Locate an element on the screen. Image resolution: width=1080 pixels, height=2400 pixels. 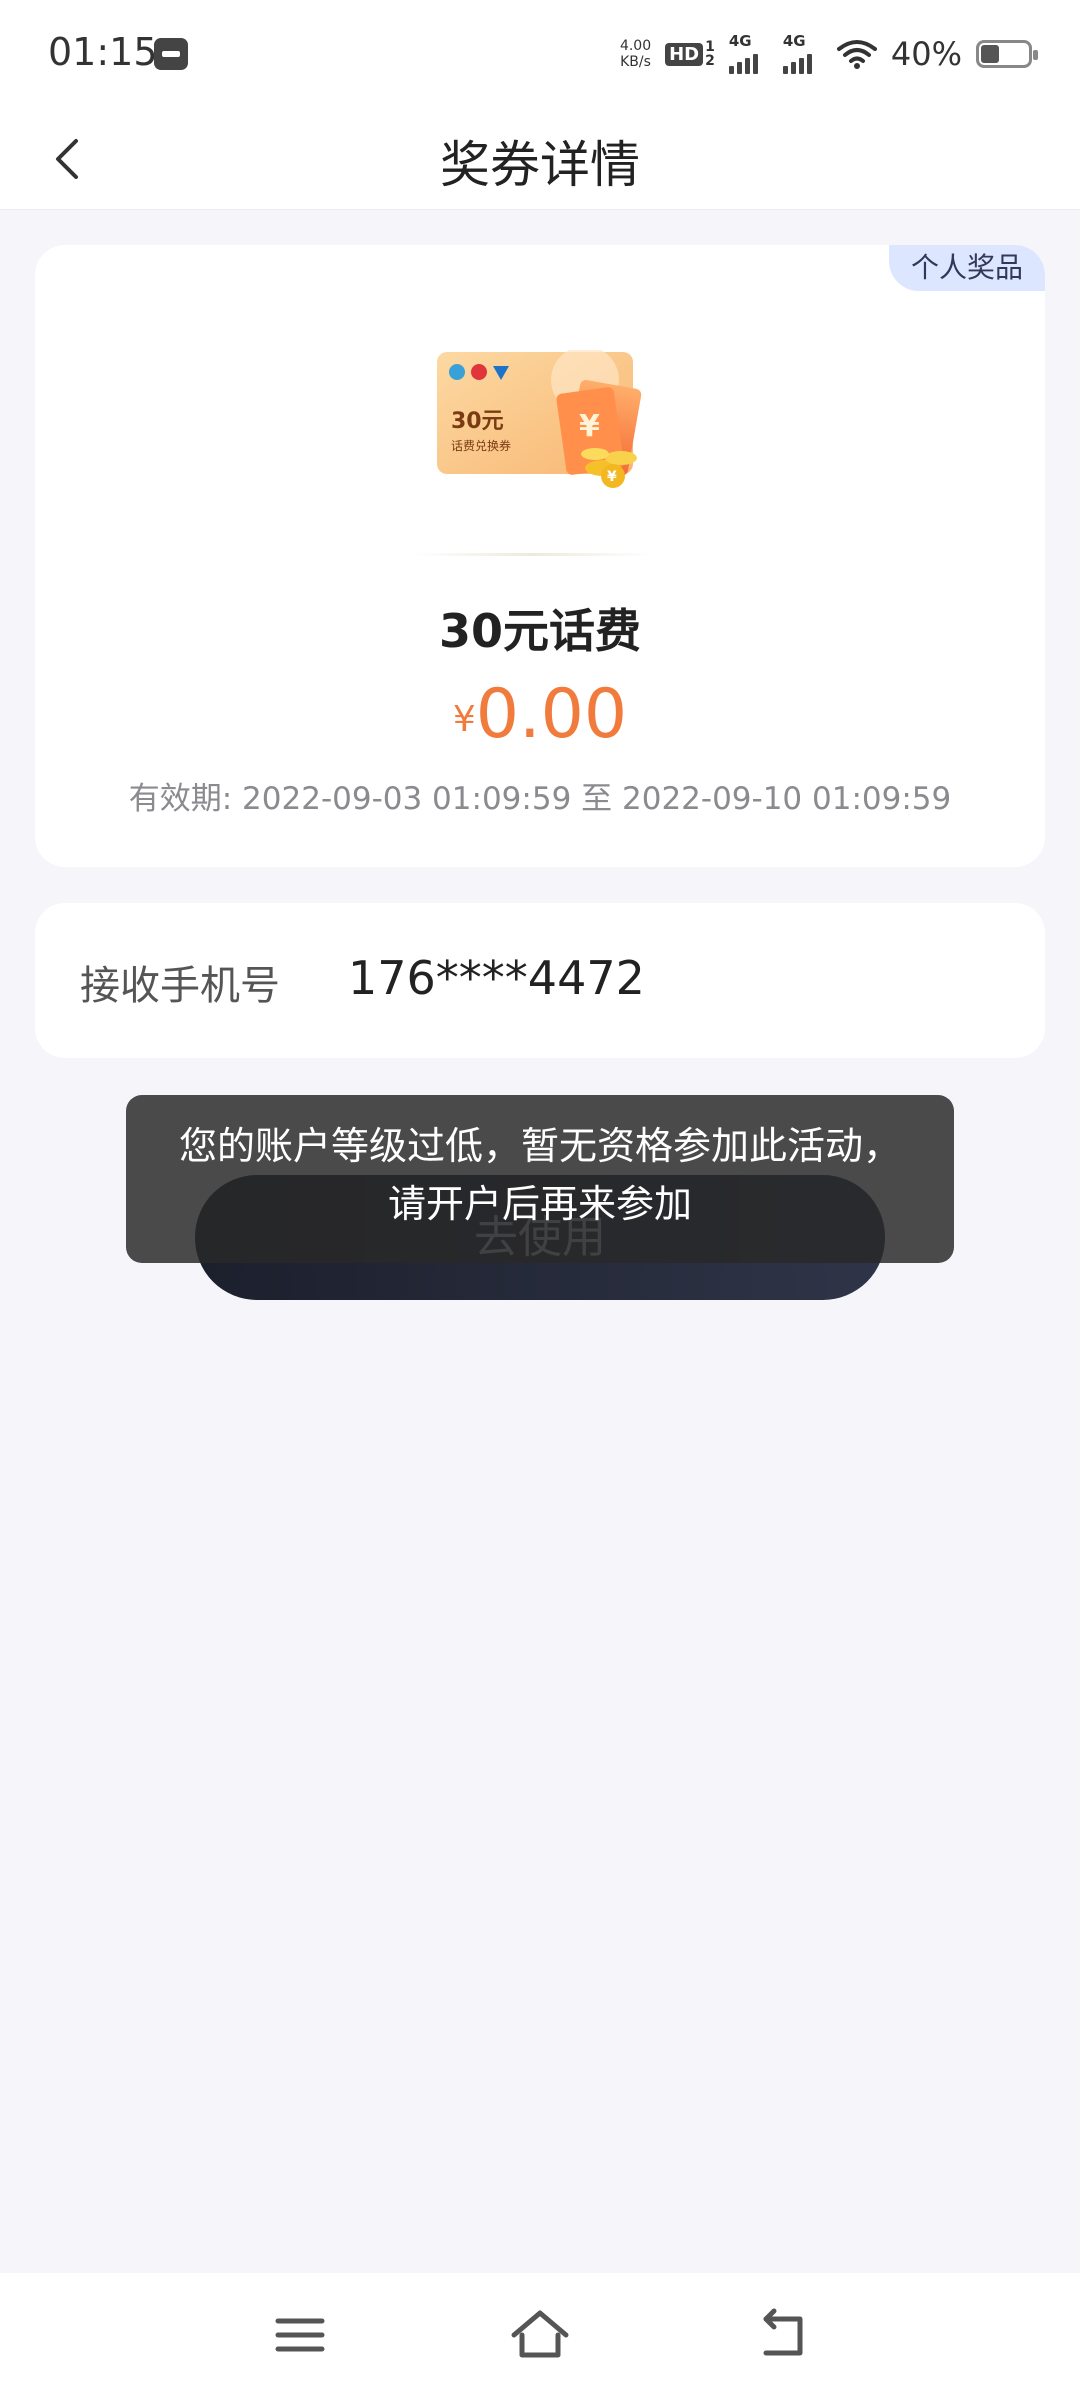
signal-2-label: 4G is located at coordinates (794, 41).